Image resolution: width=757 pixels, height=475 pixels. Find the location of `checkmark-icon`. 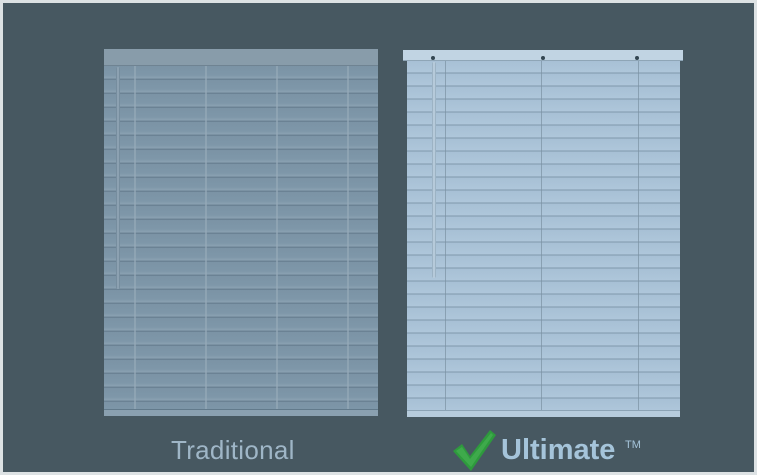

checkmark-icon is located at coordinates (474, 450).